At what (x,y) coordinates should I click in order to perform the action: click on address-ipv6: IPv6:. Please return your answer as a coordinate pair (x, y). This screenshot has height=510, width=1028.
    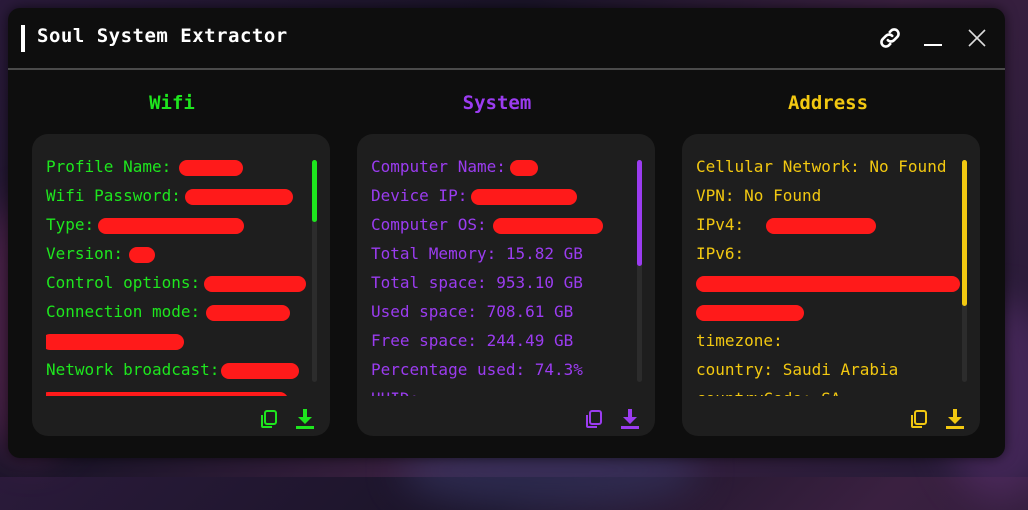
    Looking at the image, I should click on (720, 253).